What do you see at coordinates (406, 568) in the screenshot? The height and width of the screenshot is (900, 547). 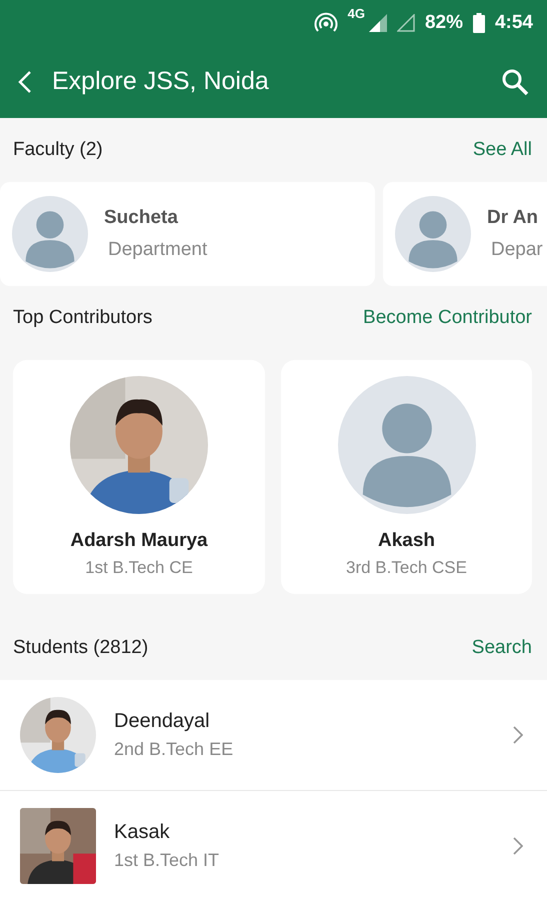 I see `contributor-course: 3rd B.Tech CSE` at bounding box center [406, 568].